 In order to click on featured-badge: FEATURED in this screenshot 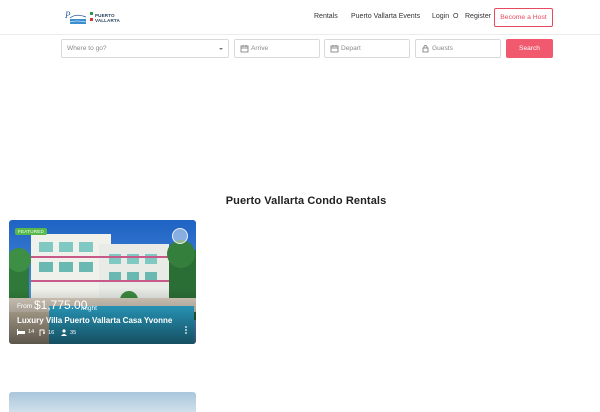, I will do `click(31, 231)`.